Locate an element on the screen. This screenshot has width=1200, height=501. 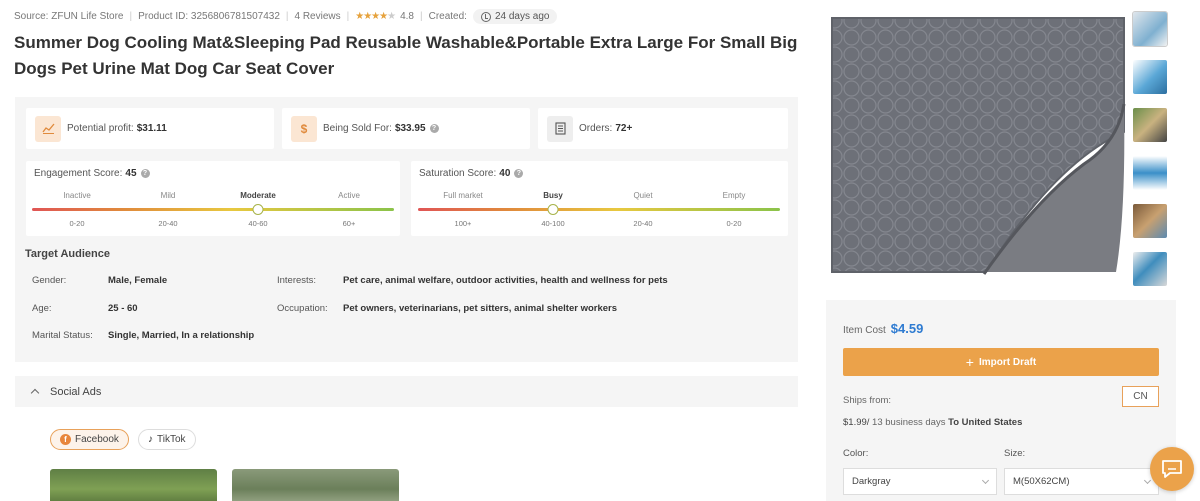
chat-button is located at coordinates (1172, 469).